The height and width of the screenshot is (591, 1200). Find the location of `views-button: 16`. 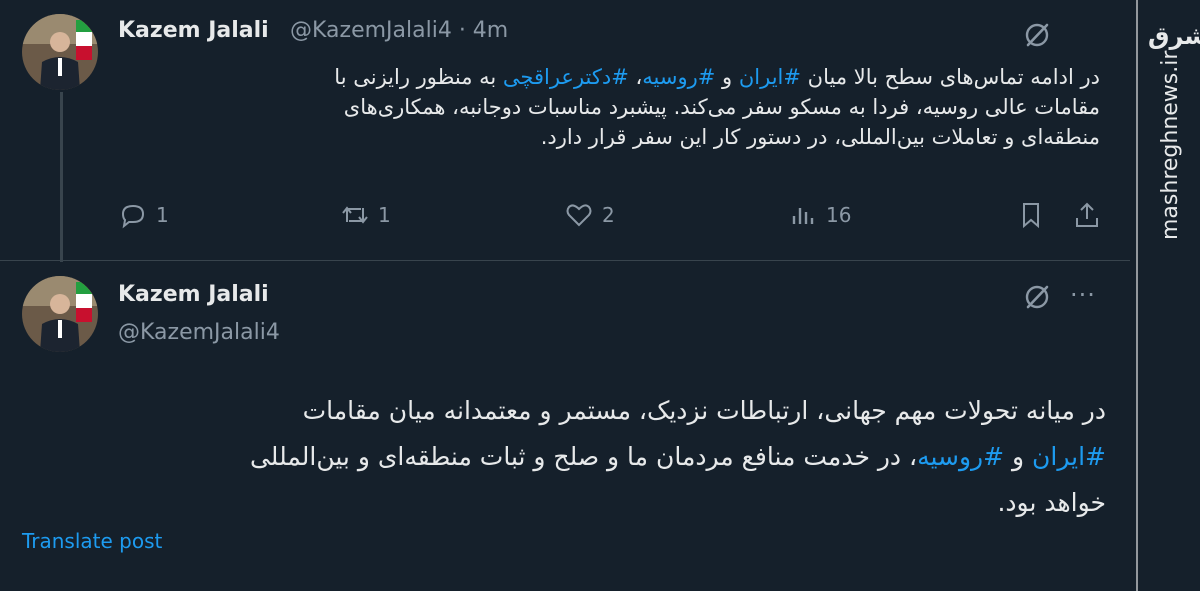

views-button: 16 is located at coordinates (819, 215).